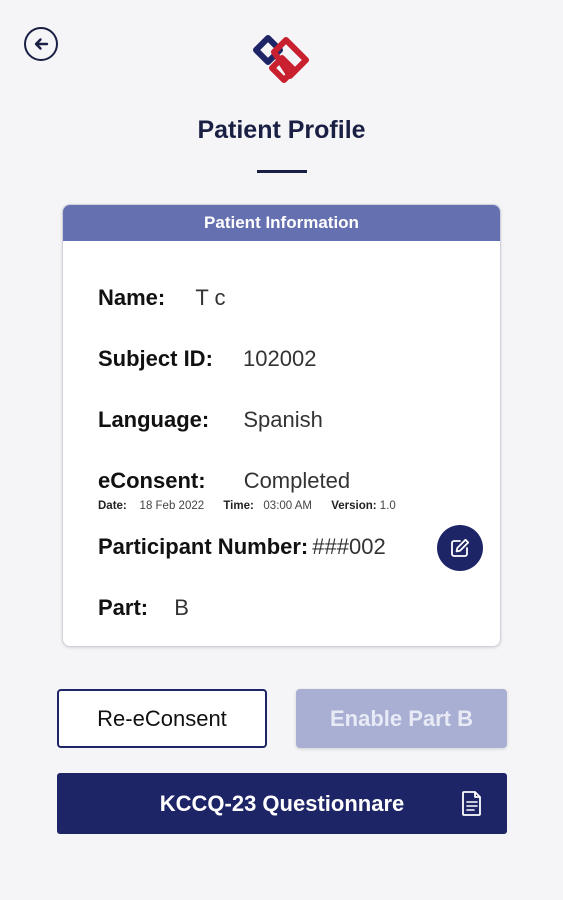 This screenshot has height=900, width=563. I want to click on edit-participant-button, so click(460, 548).